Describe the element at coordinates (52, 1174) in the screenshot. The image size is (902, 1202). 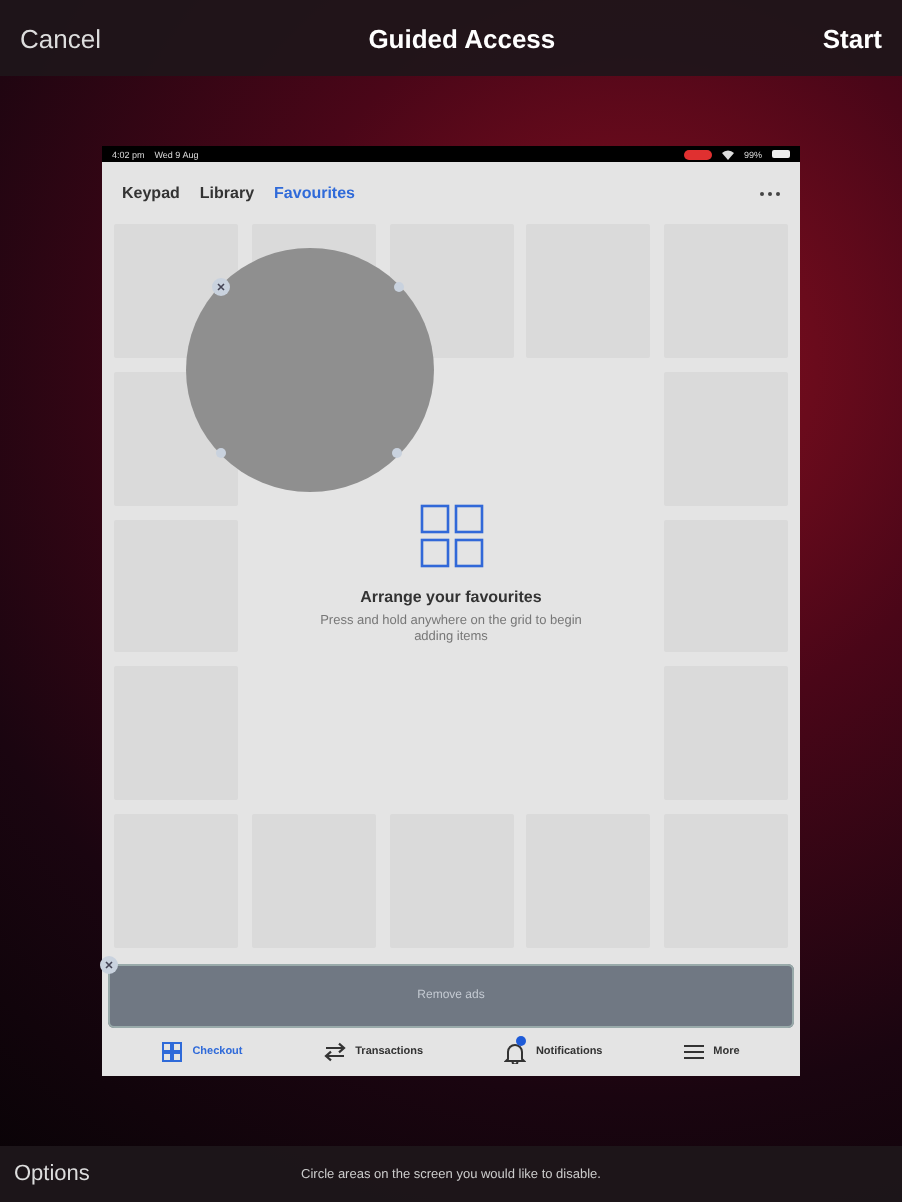
I see `options-button: Options` at that location.